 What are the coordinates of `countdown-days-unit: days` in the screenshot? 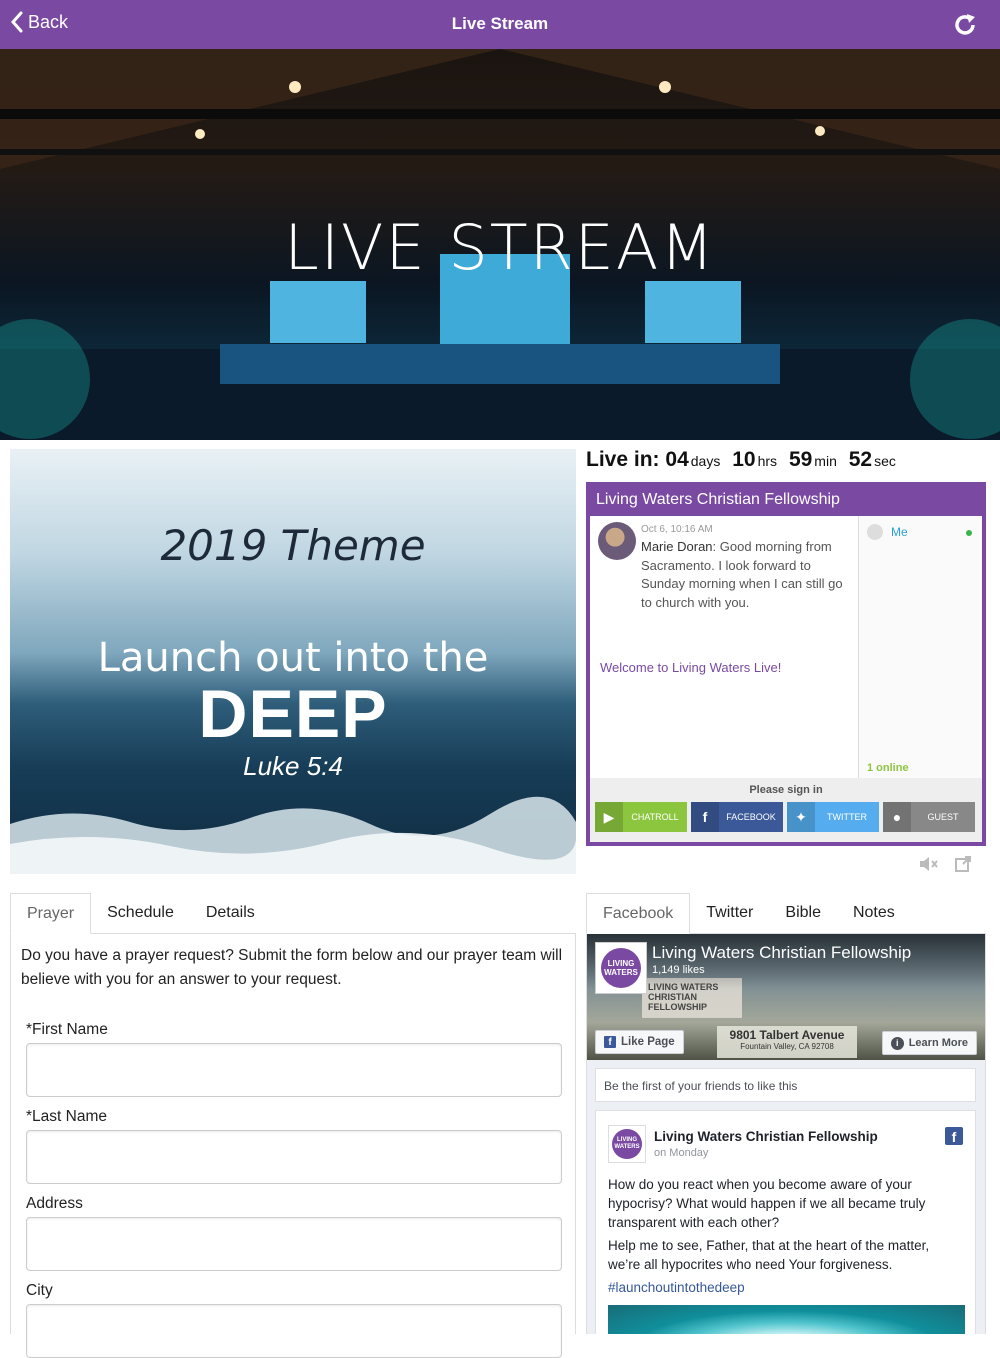 It's located at (705, 461).